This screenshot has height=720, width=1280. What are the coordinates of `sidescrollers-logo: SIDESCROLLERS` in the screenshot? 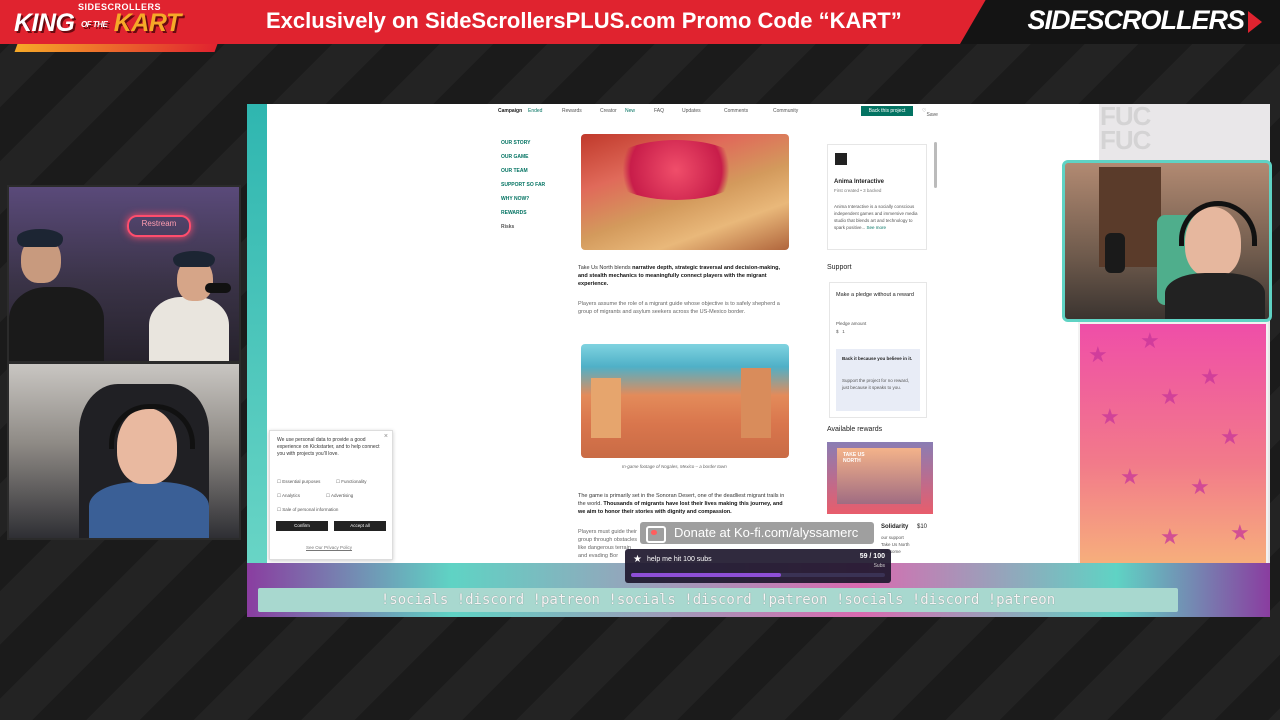 It's located at (1144, 20).